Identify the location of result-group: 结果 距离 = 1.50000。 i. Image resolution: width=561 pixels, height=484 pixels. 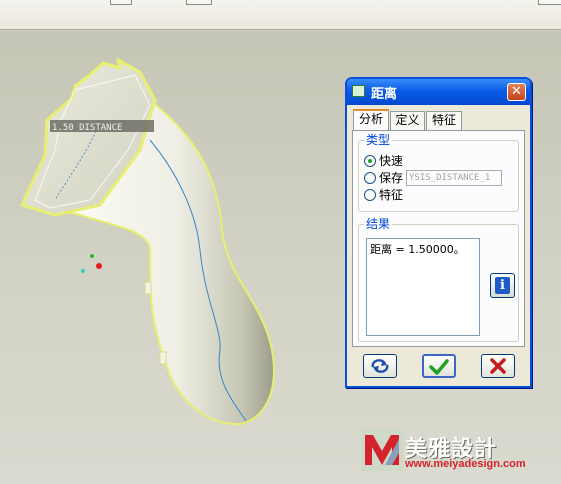
(438, 279).